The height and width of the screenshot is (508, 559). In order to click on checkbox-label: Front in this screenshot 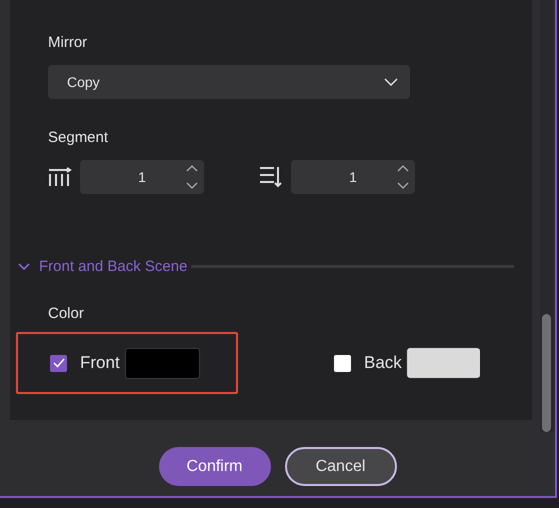, I will do `click(100, 363)`.